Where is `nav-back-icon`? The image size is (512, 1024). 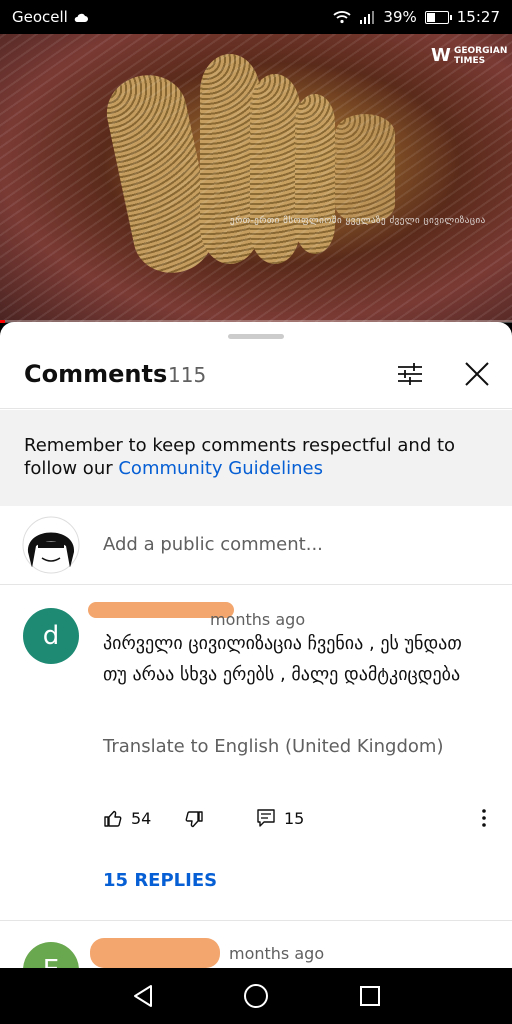 nav-back-icon is located at coordinates (143, 996).